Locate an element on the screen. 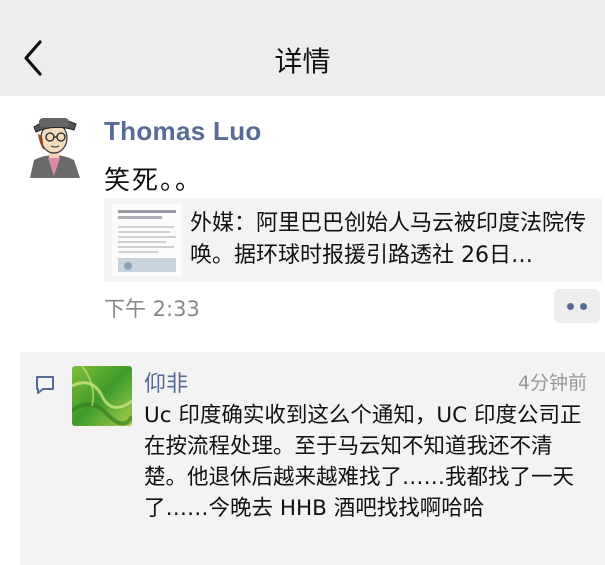  more-dots-icon is located at coordinates (577, 306).